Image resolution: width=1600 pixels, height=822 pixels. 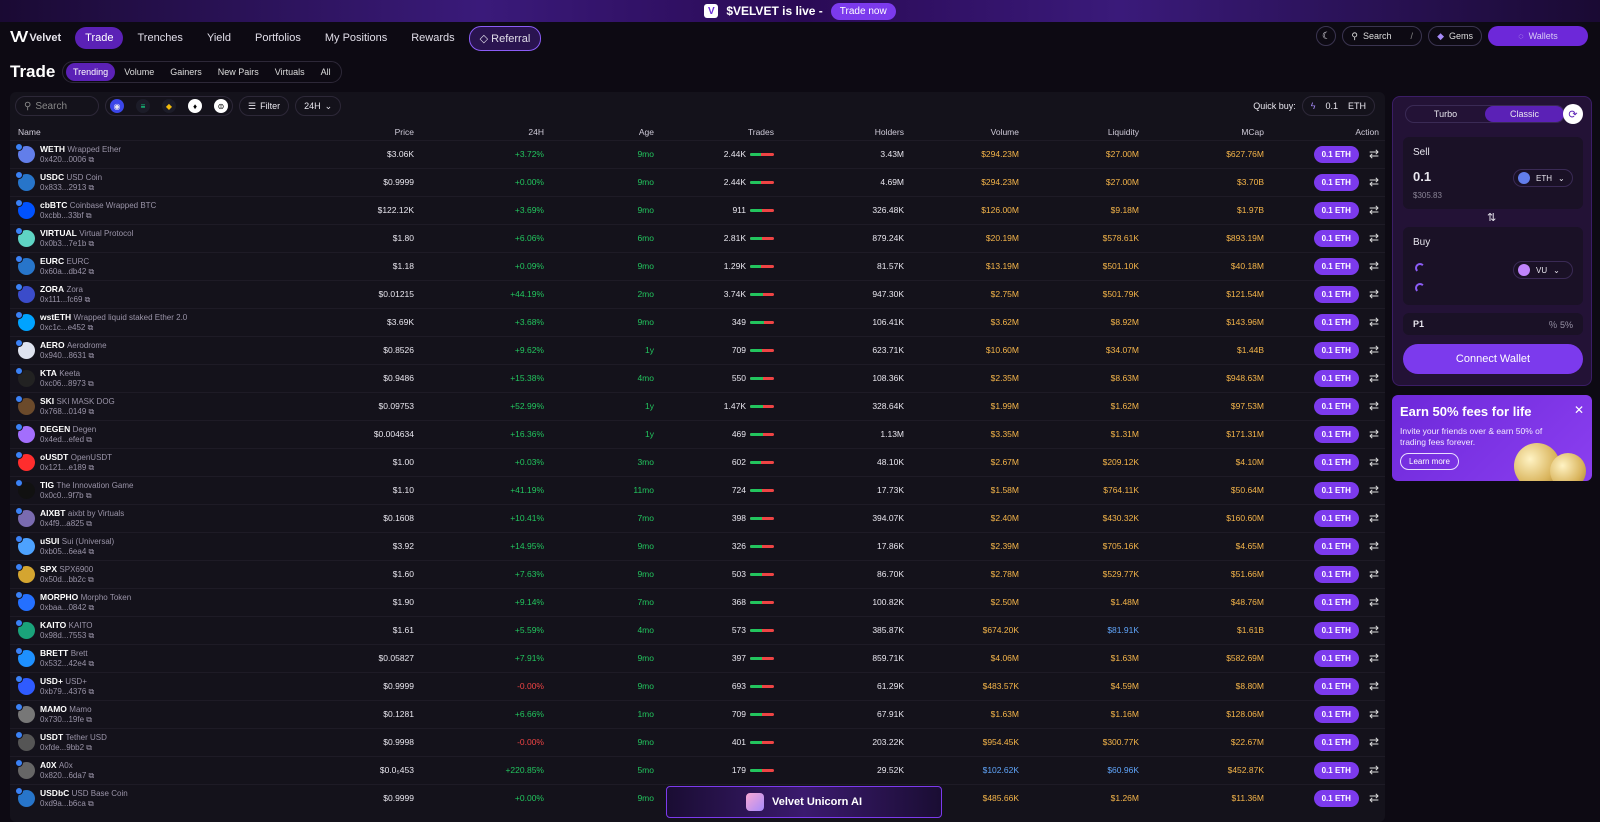 What do you see at coordinates (186, 72) in the screenshot?
I see `tab-gainers: Gainers` at bounding box center [186, 72].